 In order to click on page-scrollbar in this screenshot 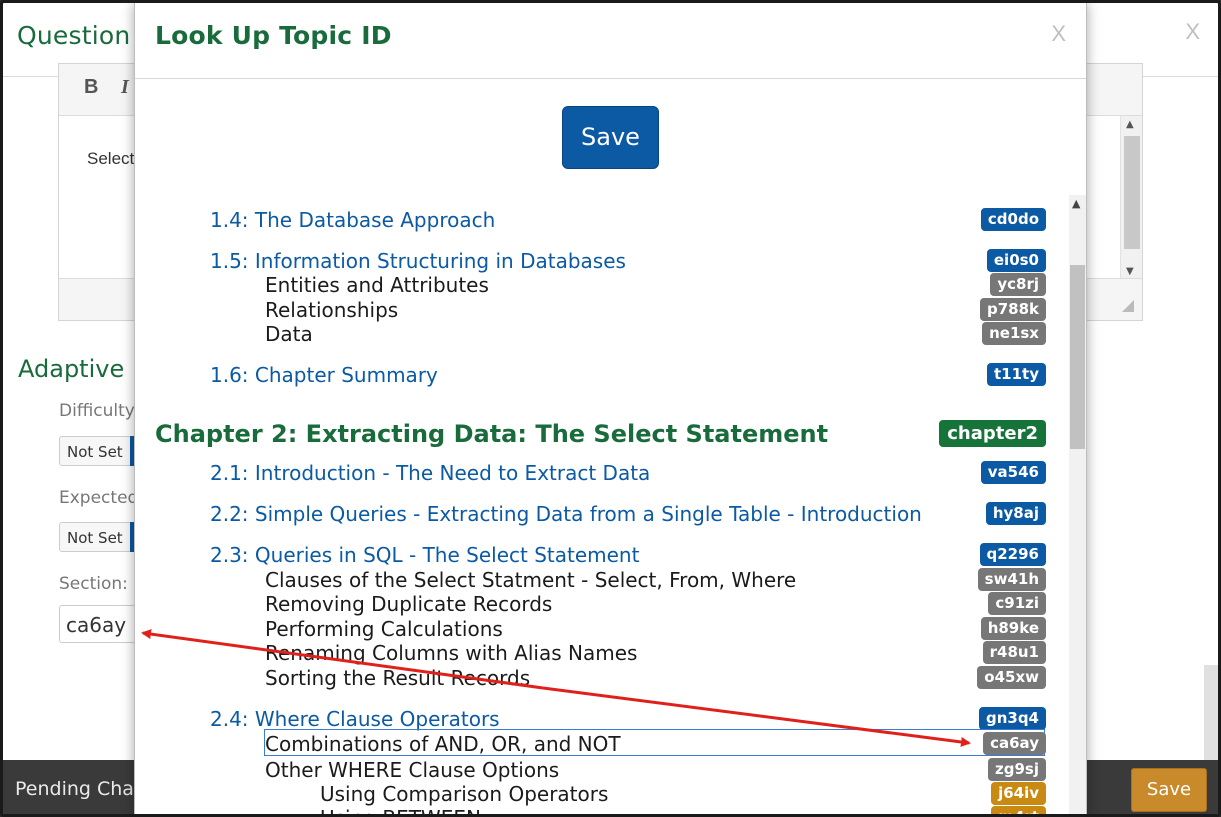, I will do `click(1211, 712)`.